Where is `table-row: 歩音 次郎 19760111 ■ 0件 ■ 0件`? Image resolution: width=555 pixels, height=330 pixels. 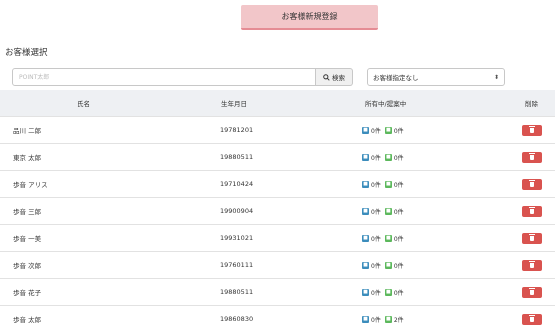 table-row: 歩音 次郎 19760111 ■ 0件 ■ 0件 is located at coordinates (277, 264).